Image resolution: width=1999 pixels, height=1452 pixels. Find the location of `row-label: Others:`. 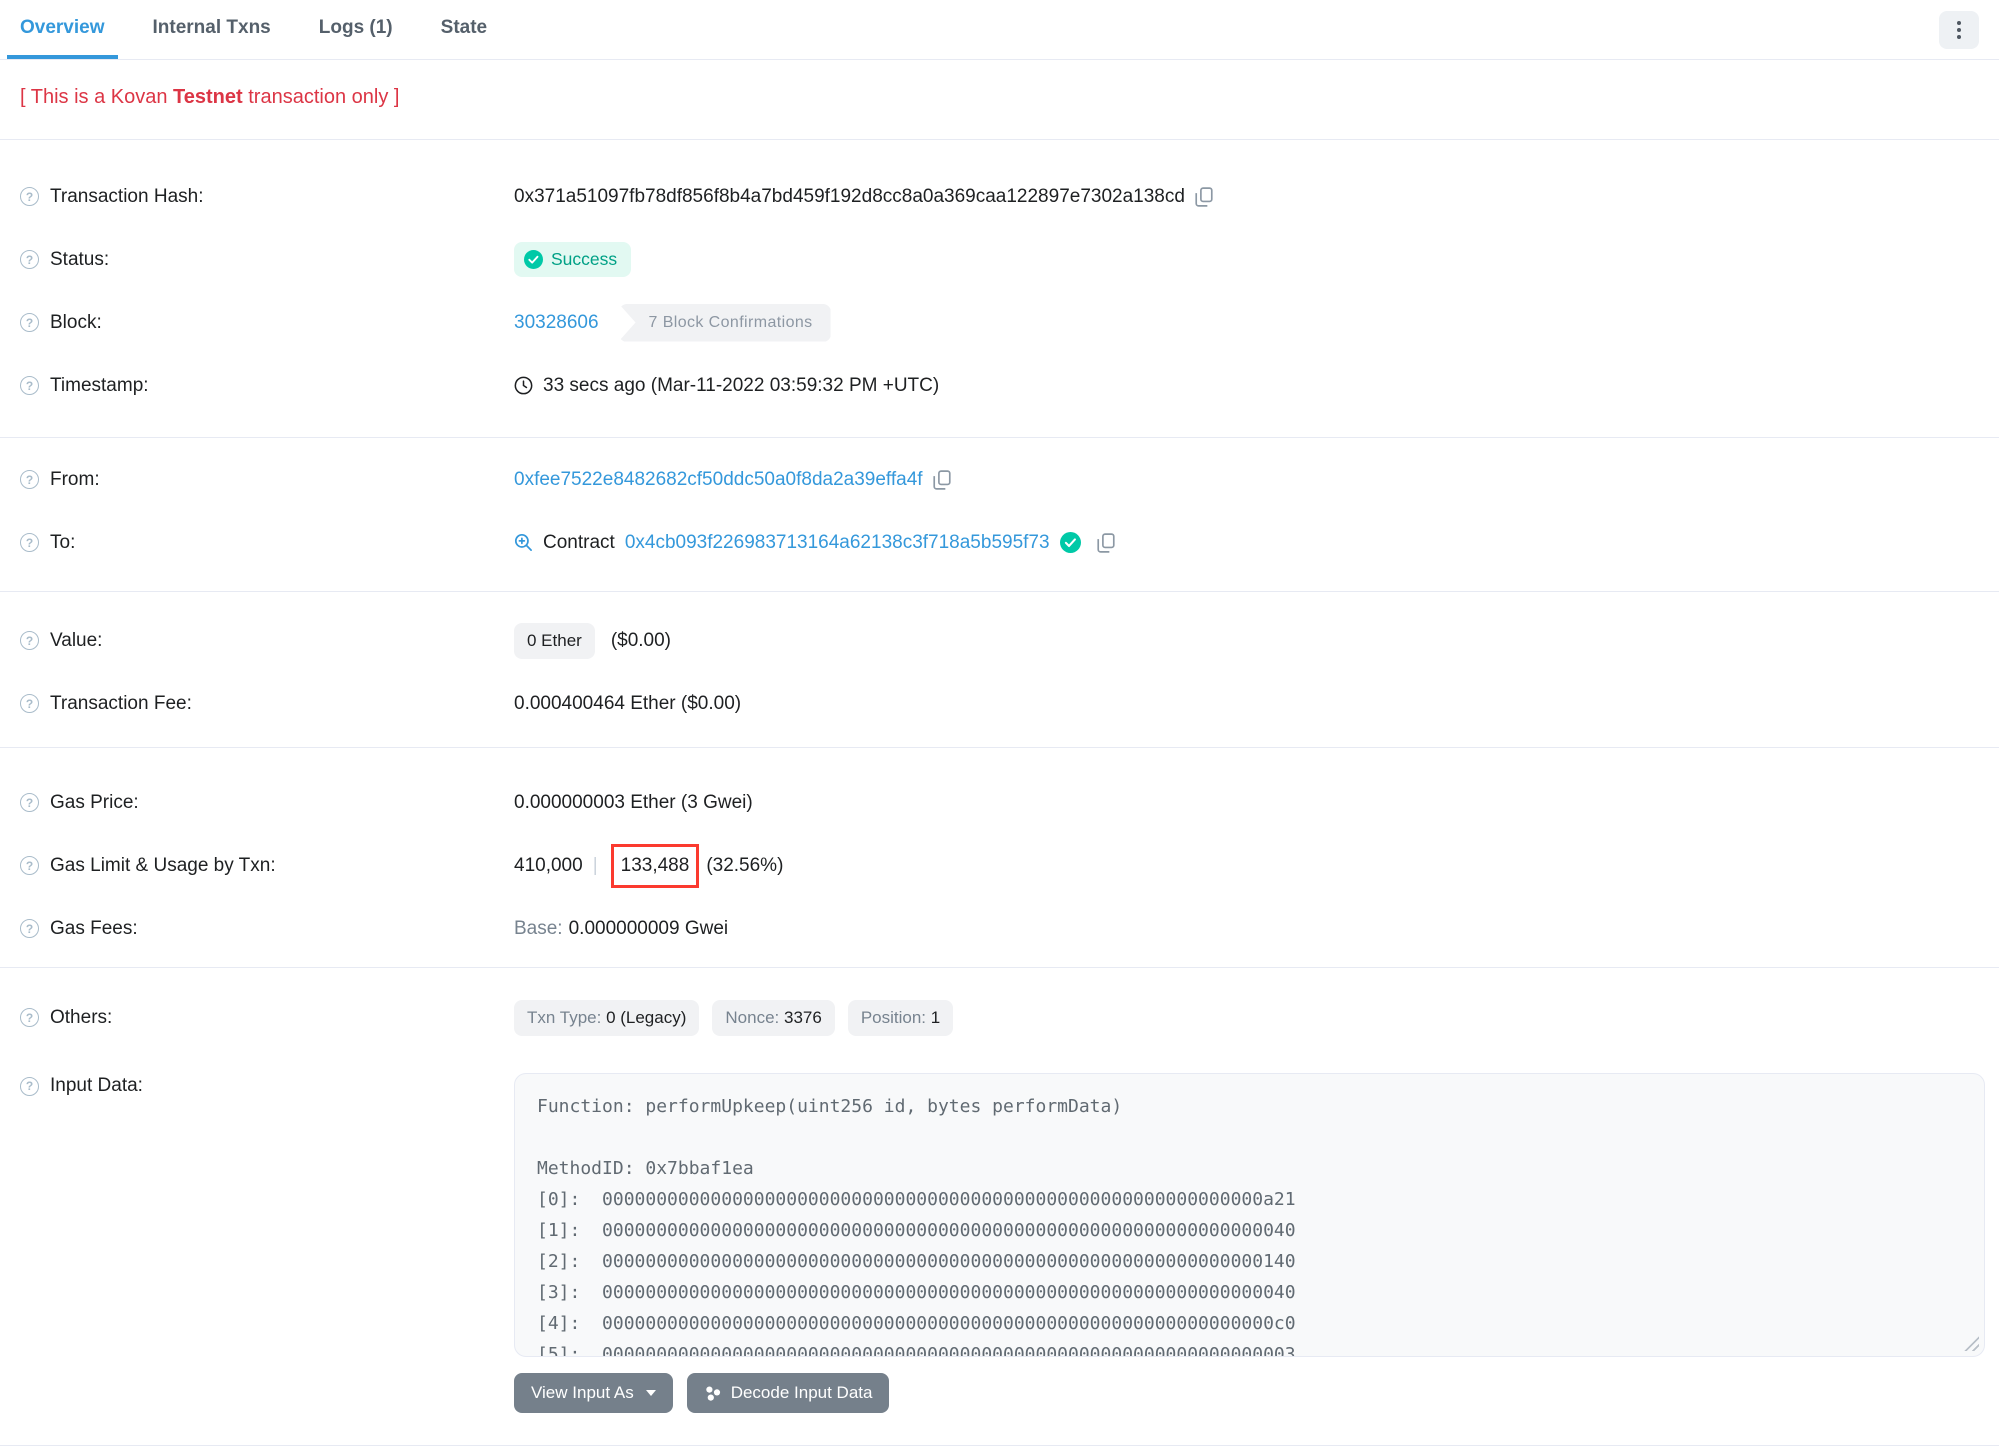

row-label: Others: is located at coordinates (267, 1018).